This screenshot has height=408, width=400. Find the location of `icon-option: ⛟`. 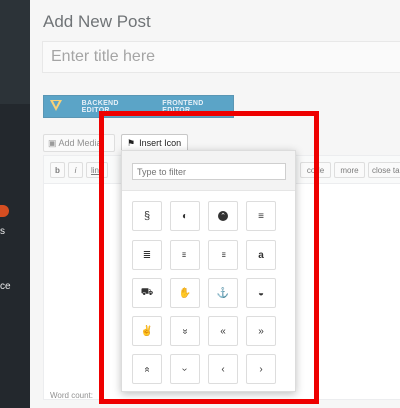

icon-option: ⛟ is located at coordinates (147, 293).